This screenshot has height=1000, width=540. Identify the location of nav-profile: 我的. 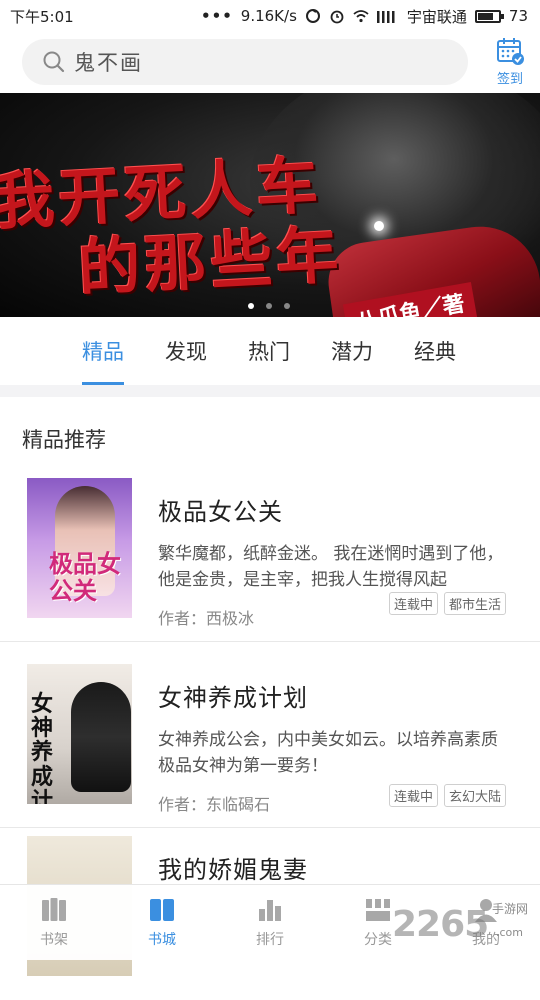
(486, 922).